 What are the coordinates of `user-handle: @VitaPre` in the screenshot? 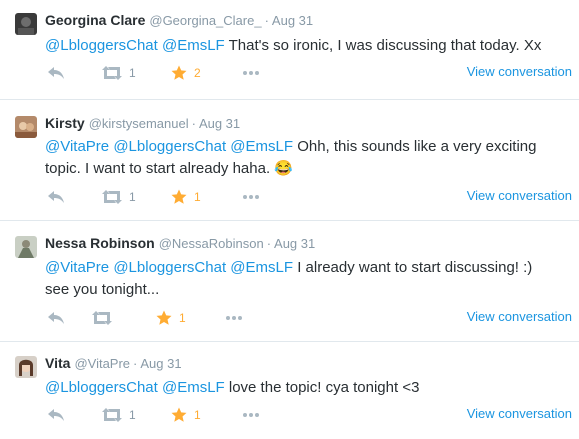 It's located at (102, 363).